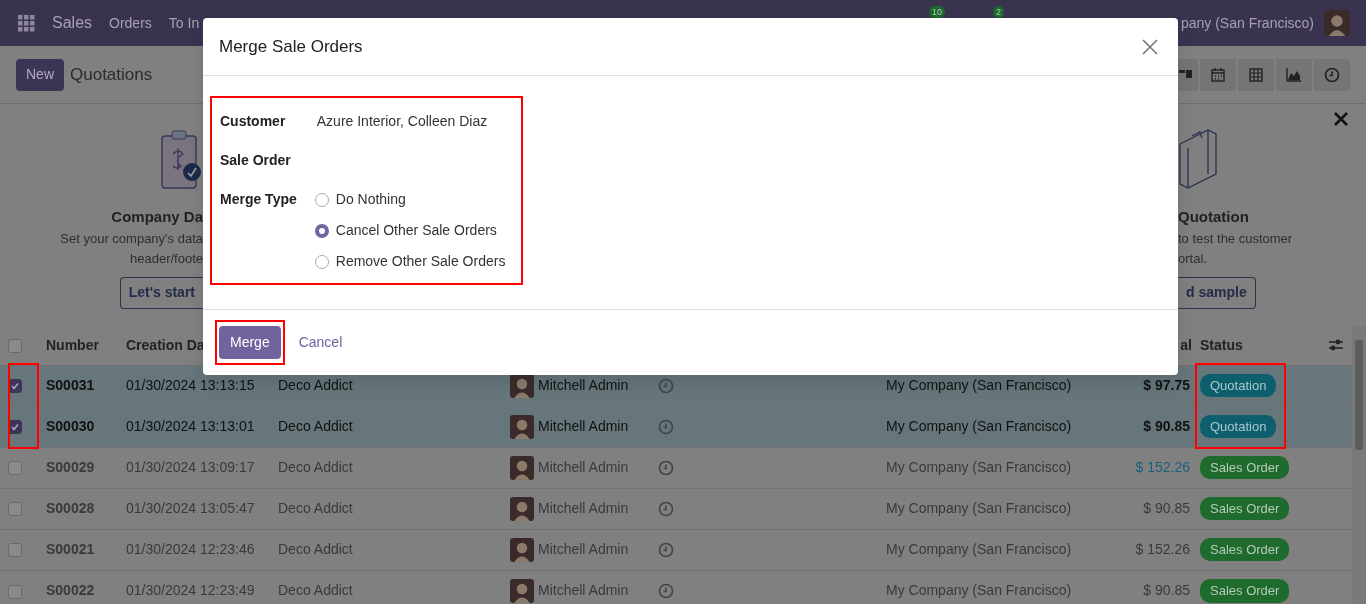 This screenshot has height=604, width=1366. What do you see at coordinates (26, 23) in the screenshot?
I see `apps-menu-icon` at bounding box center [26, 23].